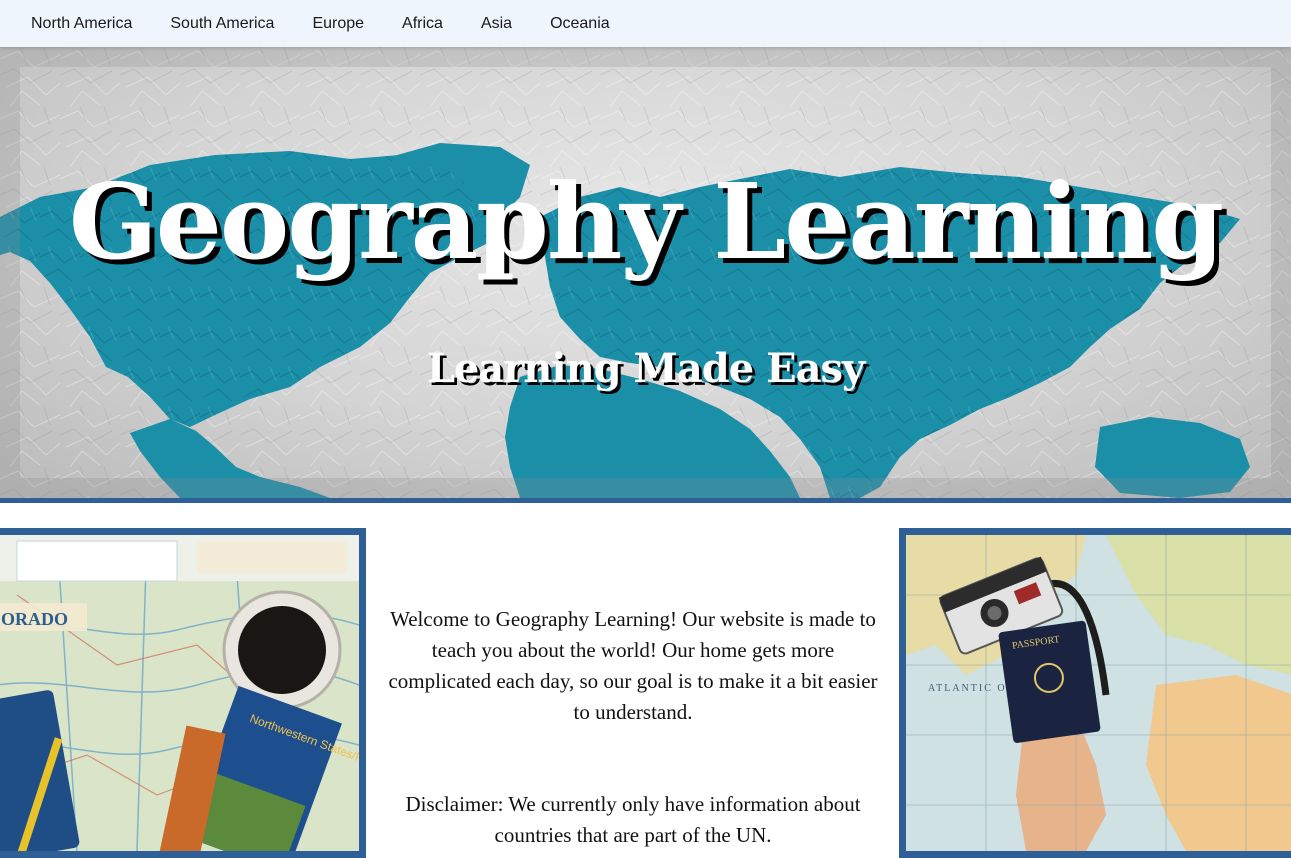  Describe the element at coordinates (645, 500) in the screenshot. I see `hero-divider` at that location.